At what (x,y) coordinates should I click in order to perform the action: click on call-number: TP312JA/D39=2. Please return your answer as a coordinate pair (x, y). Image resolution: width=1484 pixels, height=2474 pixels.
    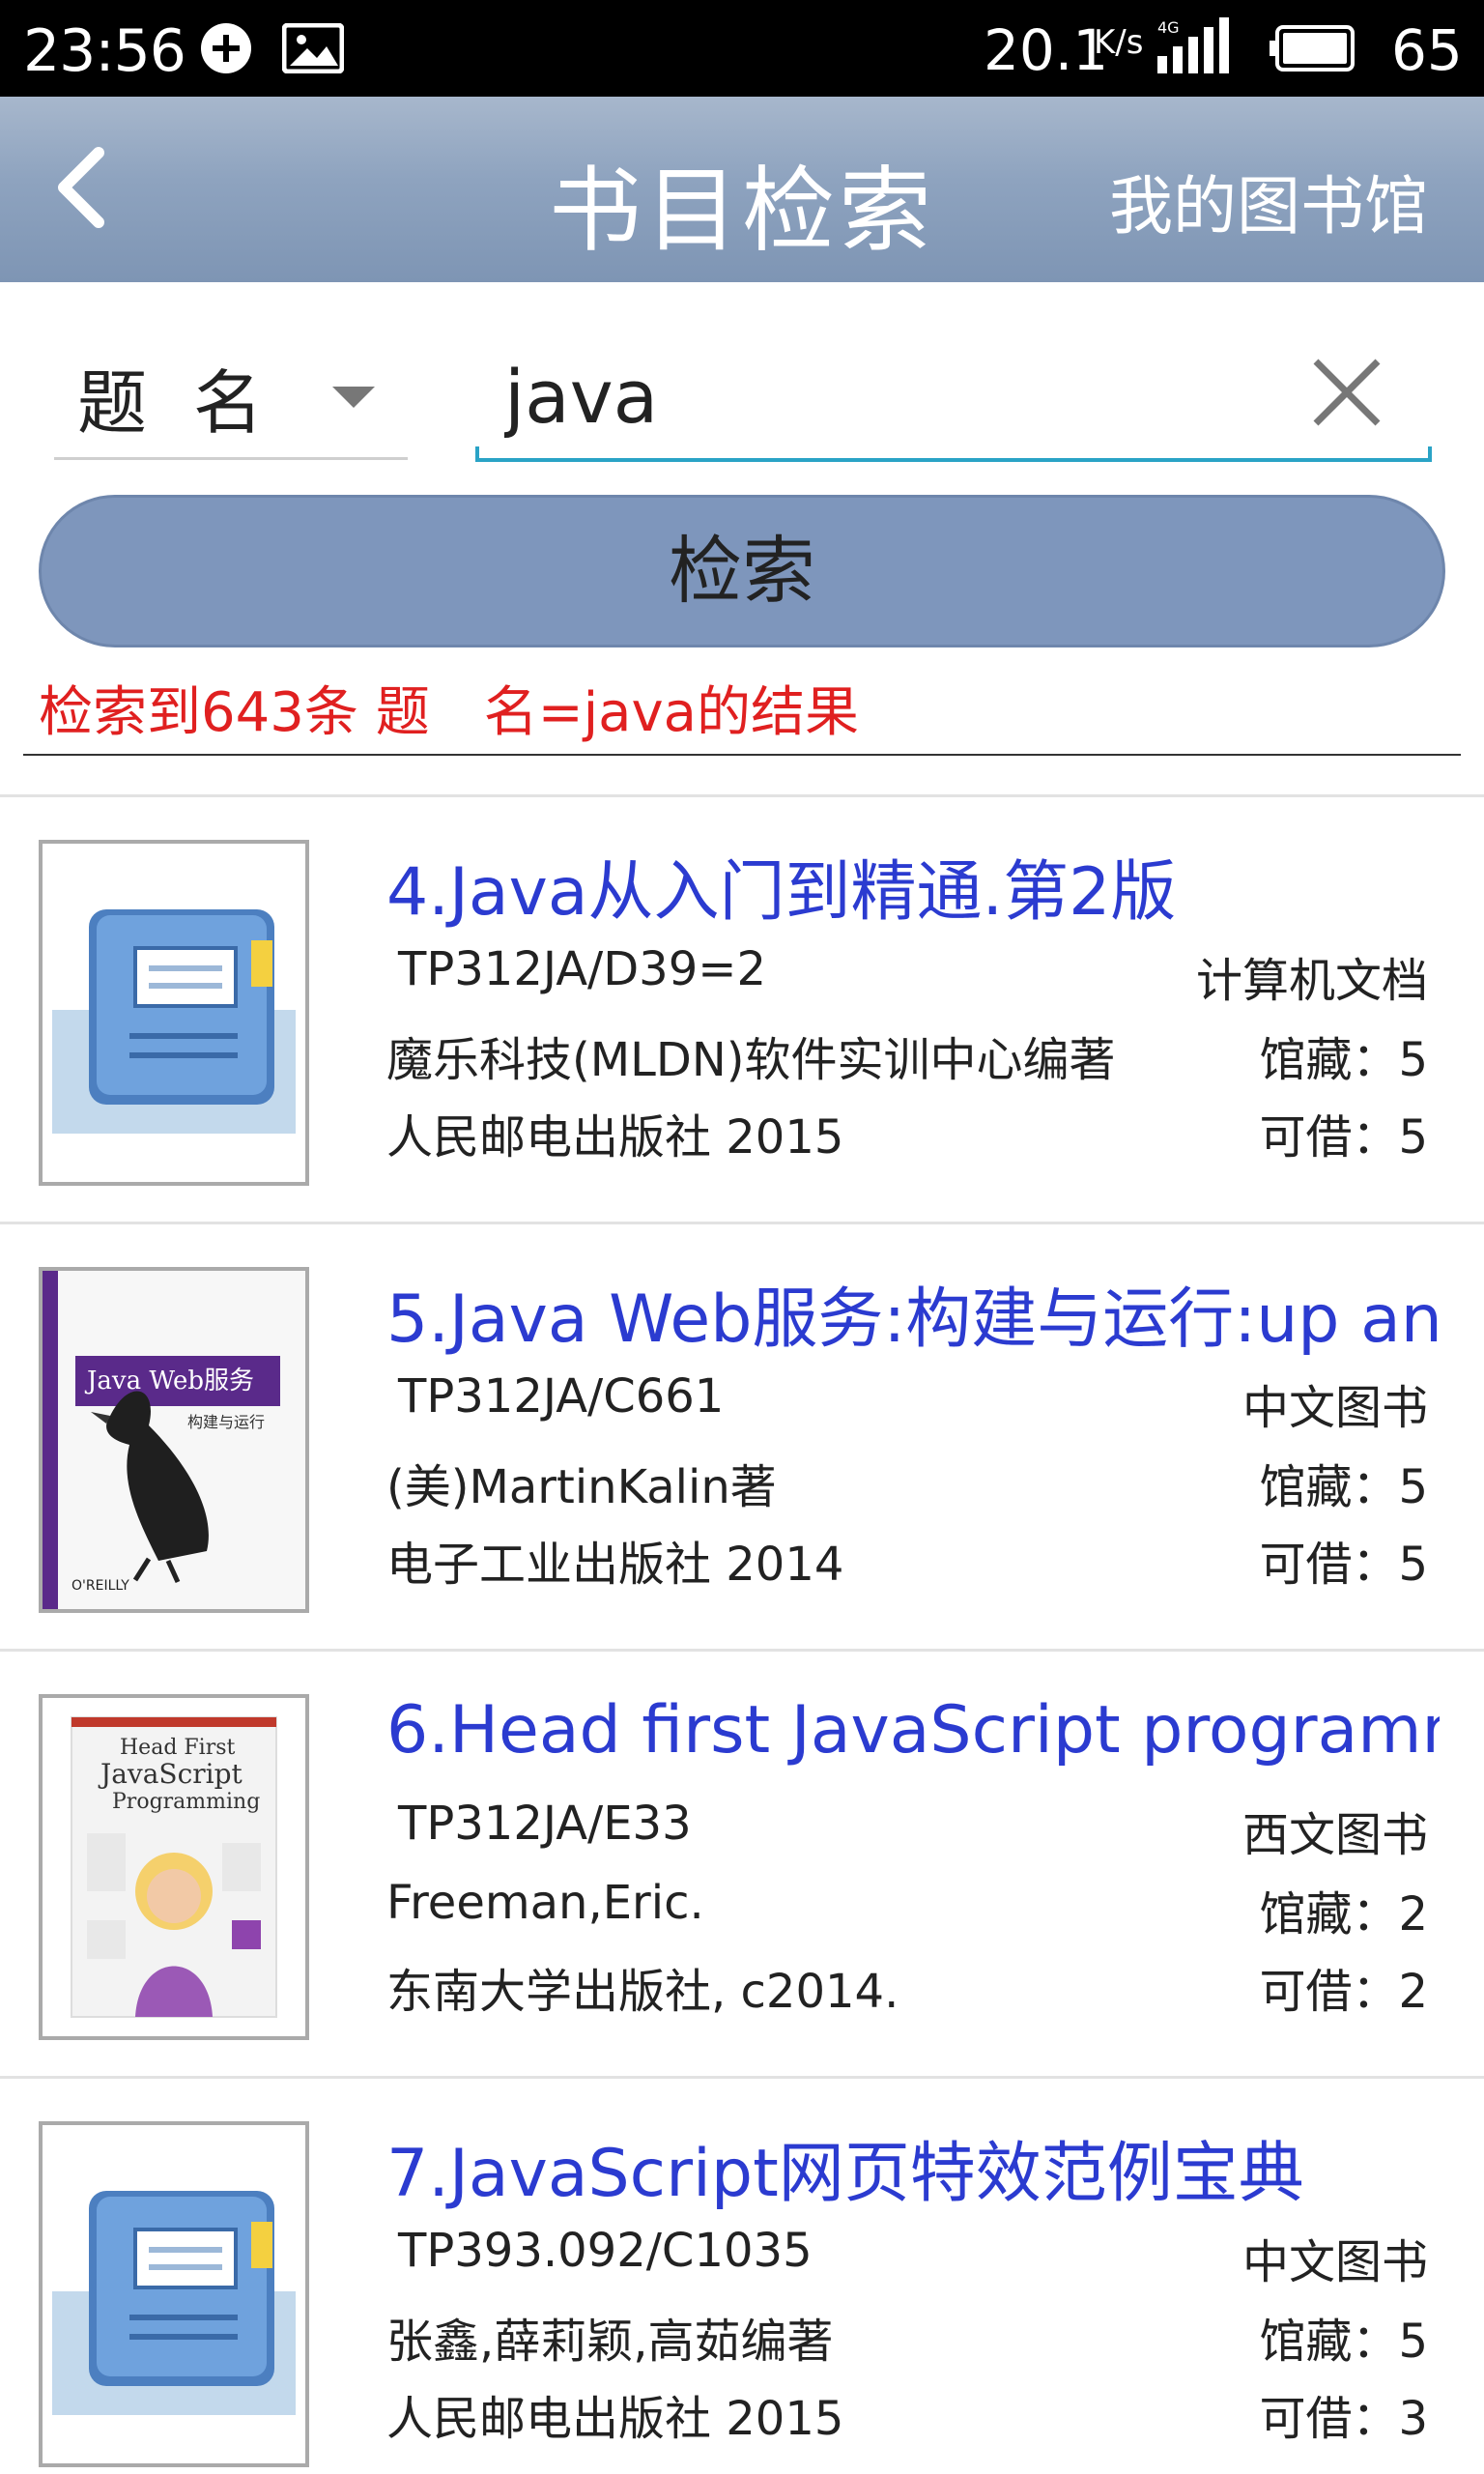
    Looking at the image, I should click on (582, 969).